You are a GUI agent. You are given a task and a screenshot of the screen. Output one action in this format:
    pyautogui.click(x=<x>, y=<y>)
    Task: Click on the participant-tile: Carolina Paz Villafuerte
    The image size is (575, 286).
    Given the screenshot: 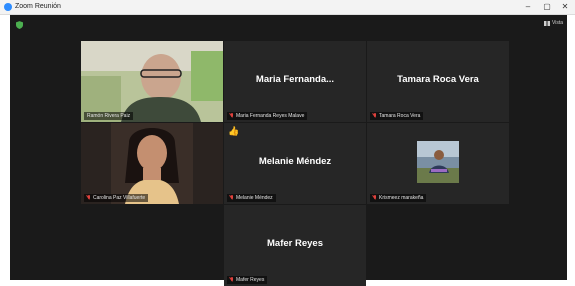 What is the action you would take?
    pyautogui.click(x=152, y=163)
    